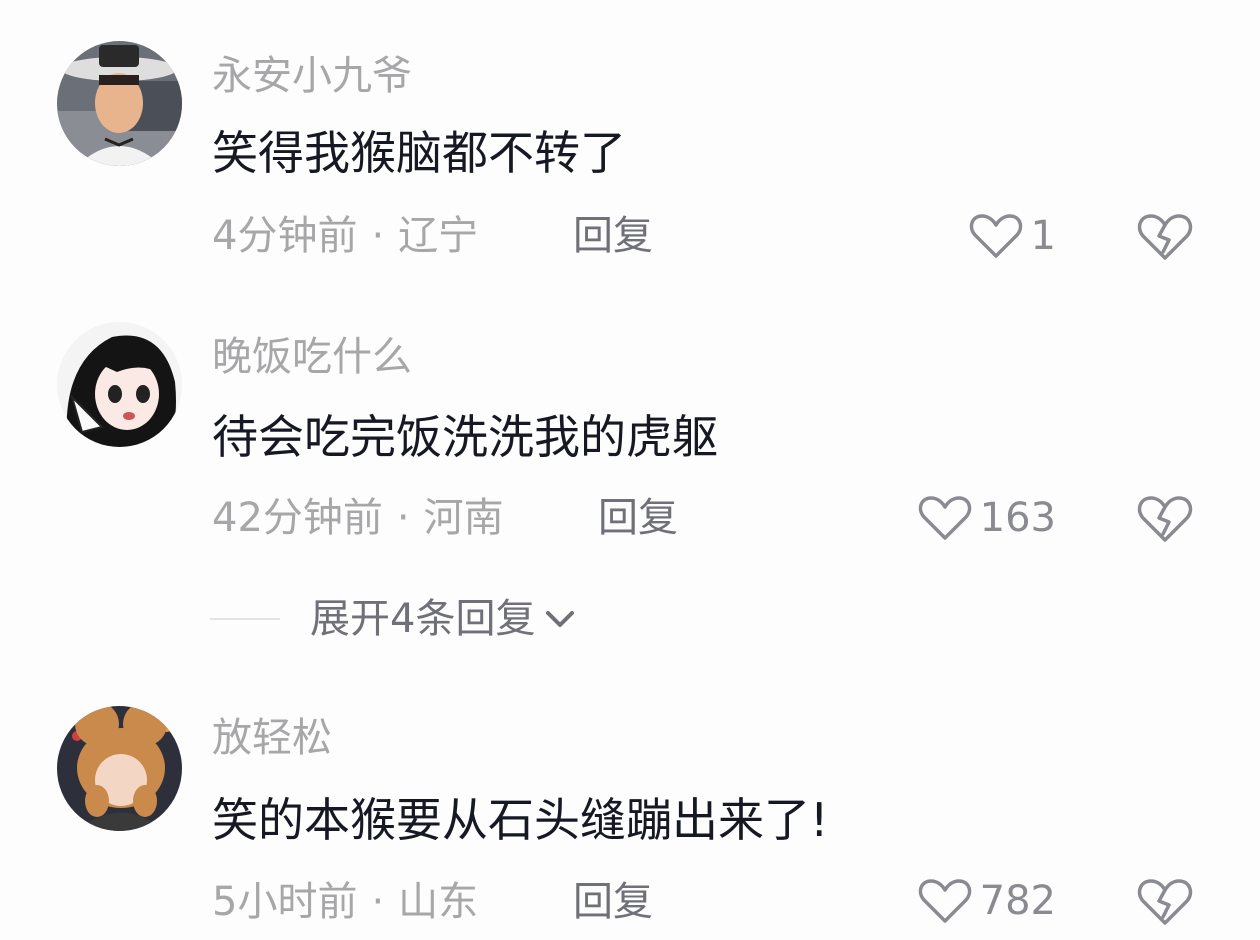  I want to click on comment-text: 笑的本猴要从石头缝蹦出来了!, so click(520, 820).